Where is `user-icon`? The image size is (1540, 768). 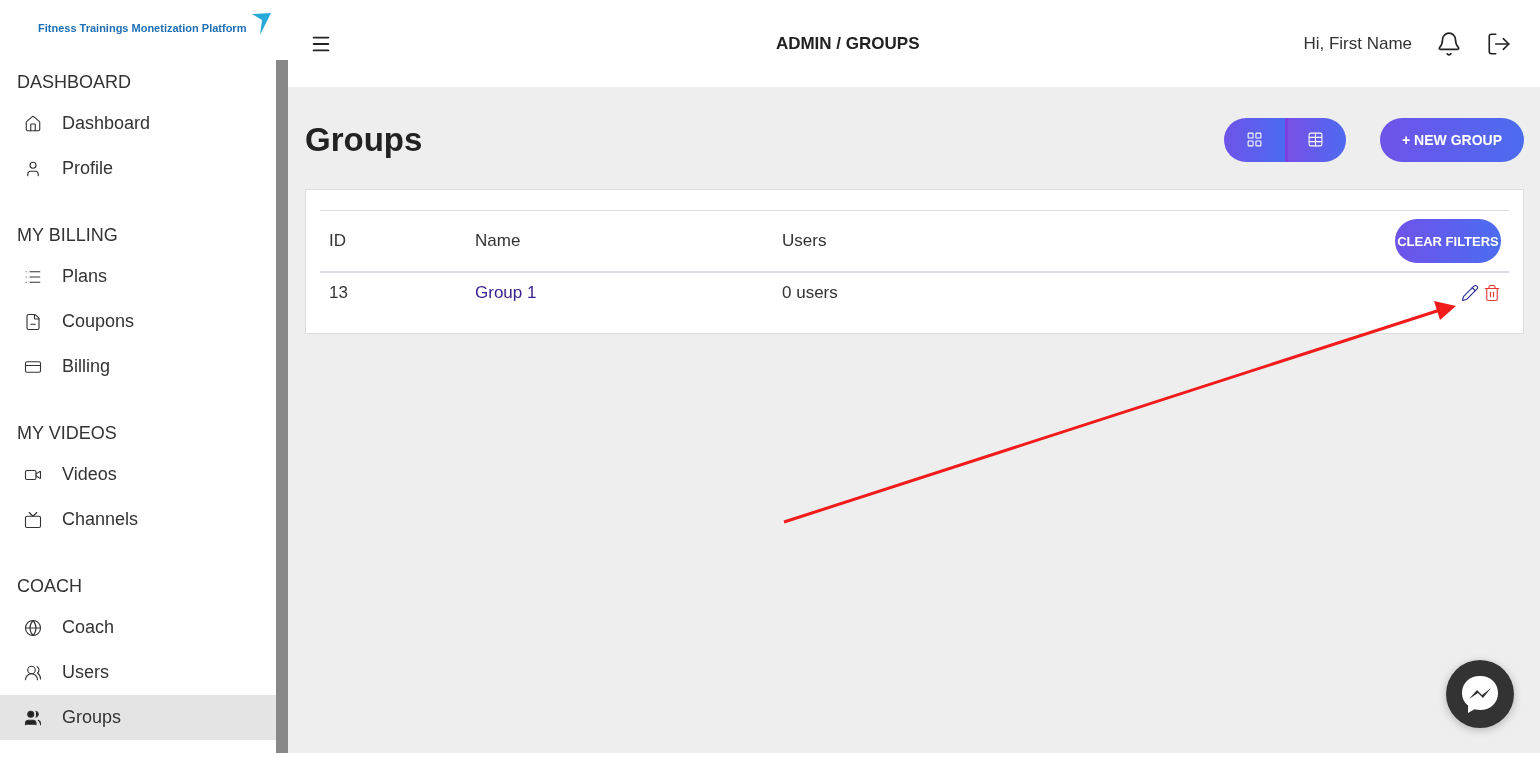 user-icon is located at coordinates (33, 168).